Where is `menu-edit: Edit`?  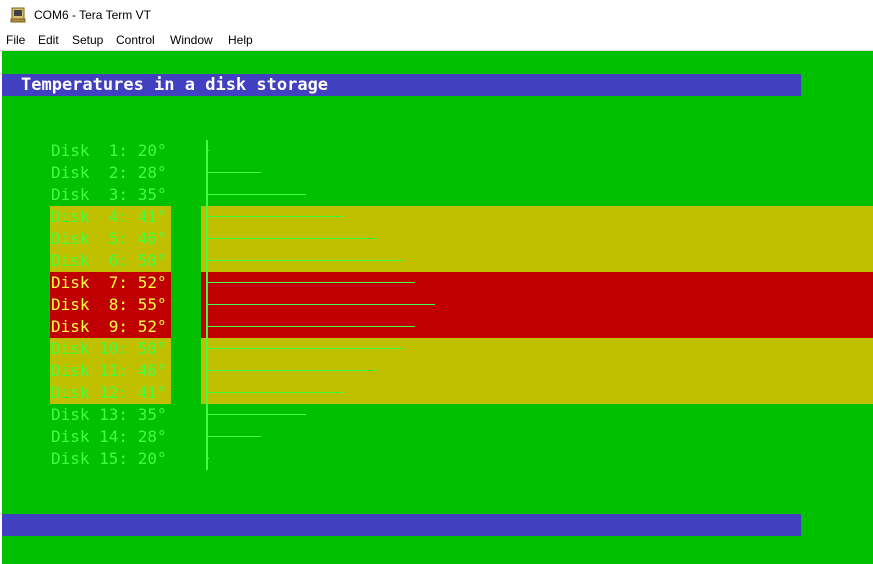
menu-edit: Edit is located at coordinates (48, 40).